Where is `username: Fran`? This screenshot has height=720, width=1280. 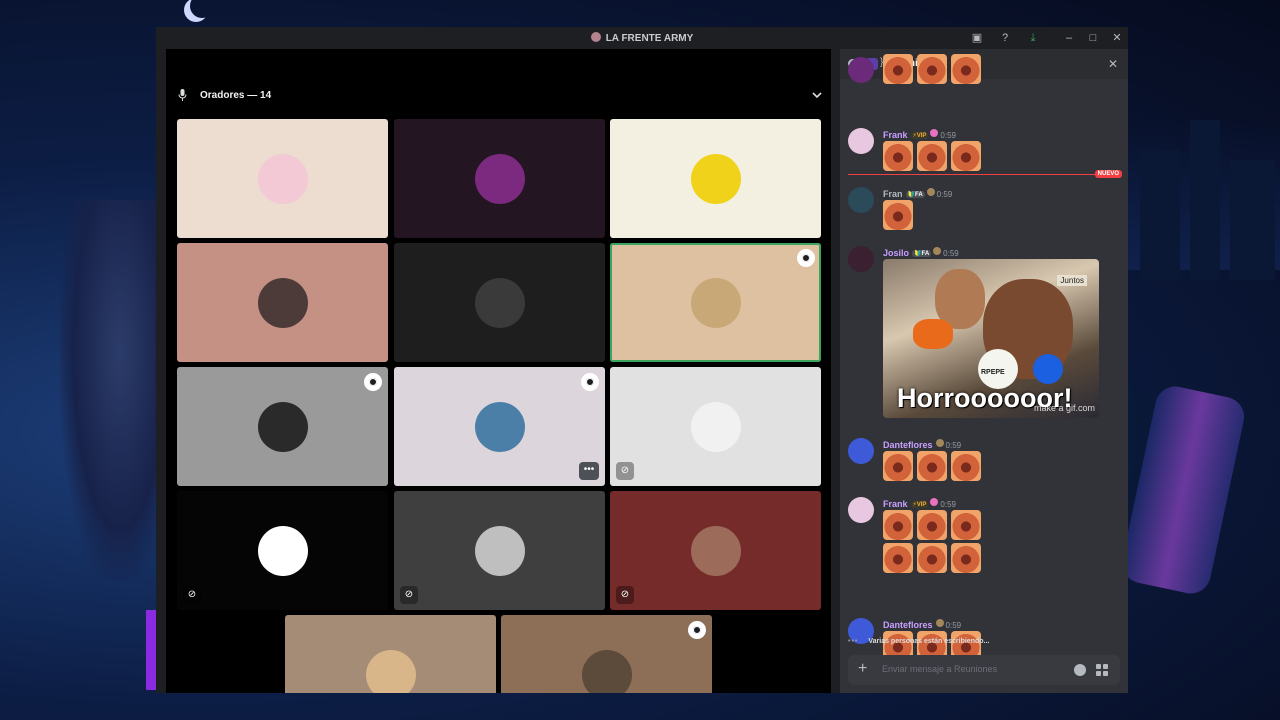 username: Fran is located at coordinates (893, 194).